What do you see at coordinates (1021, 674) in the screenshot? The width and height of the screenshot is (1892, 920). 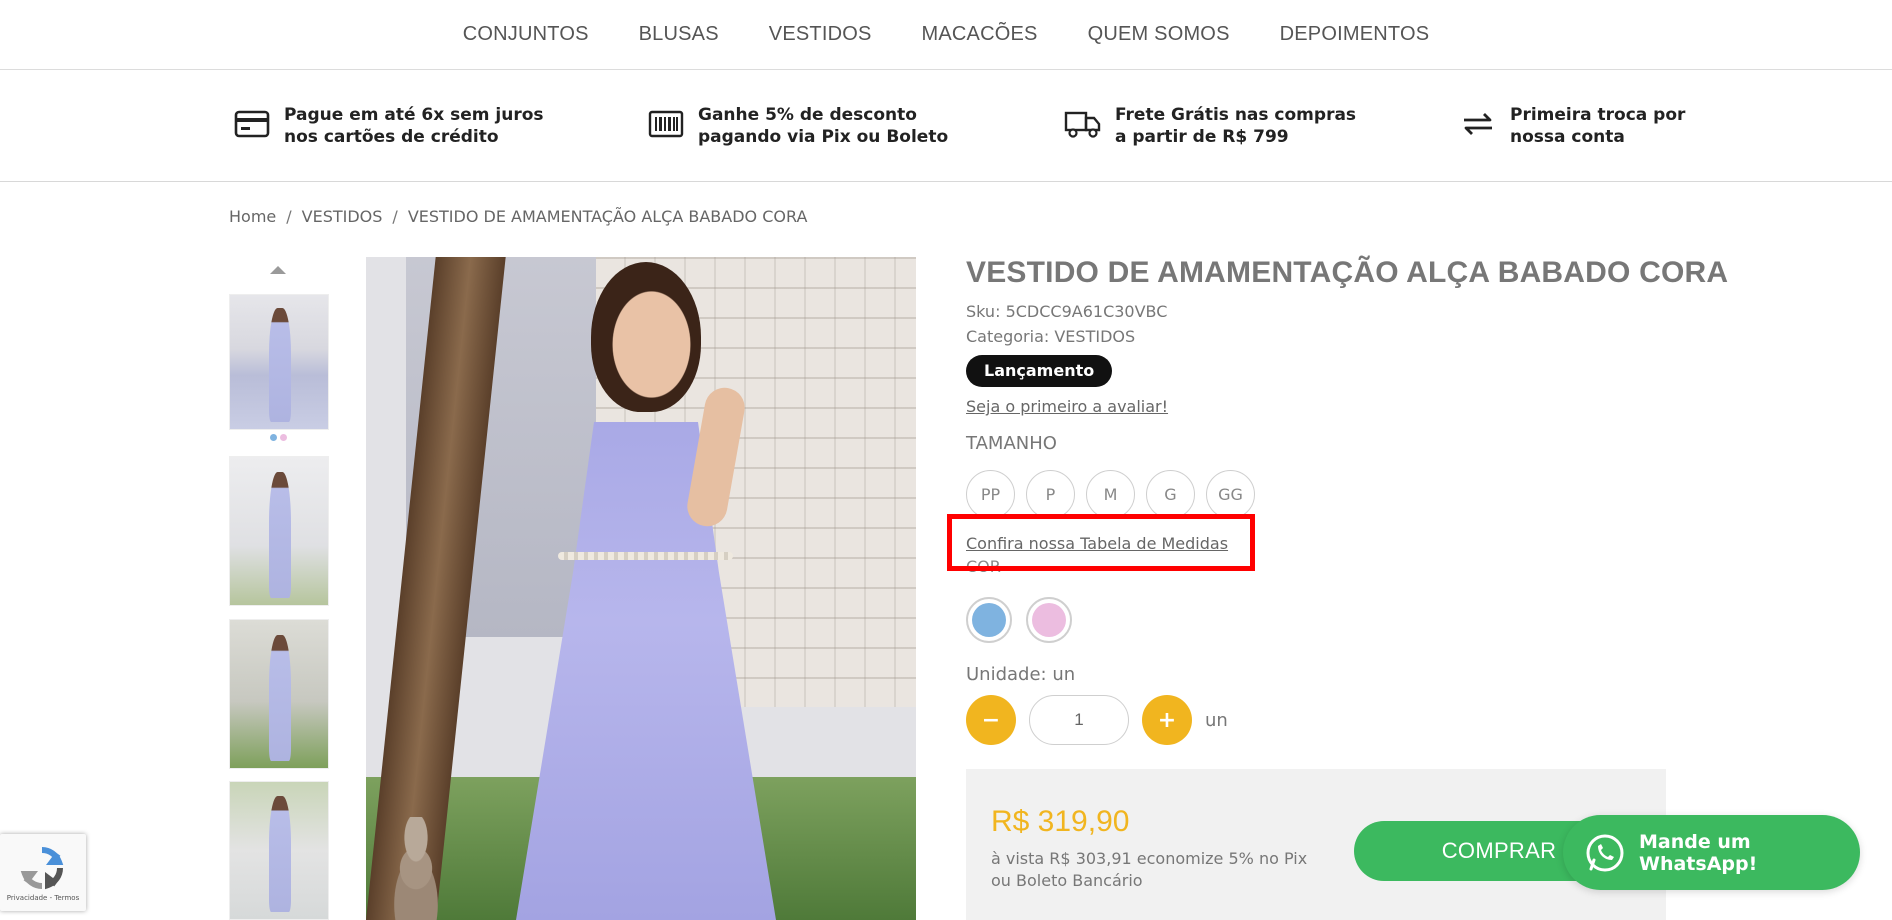 I see `unit-label: Unidade: un` at bounding box center [1021, 674].